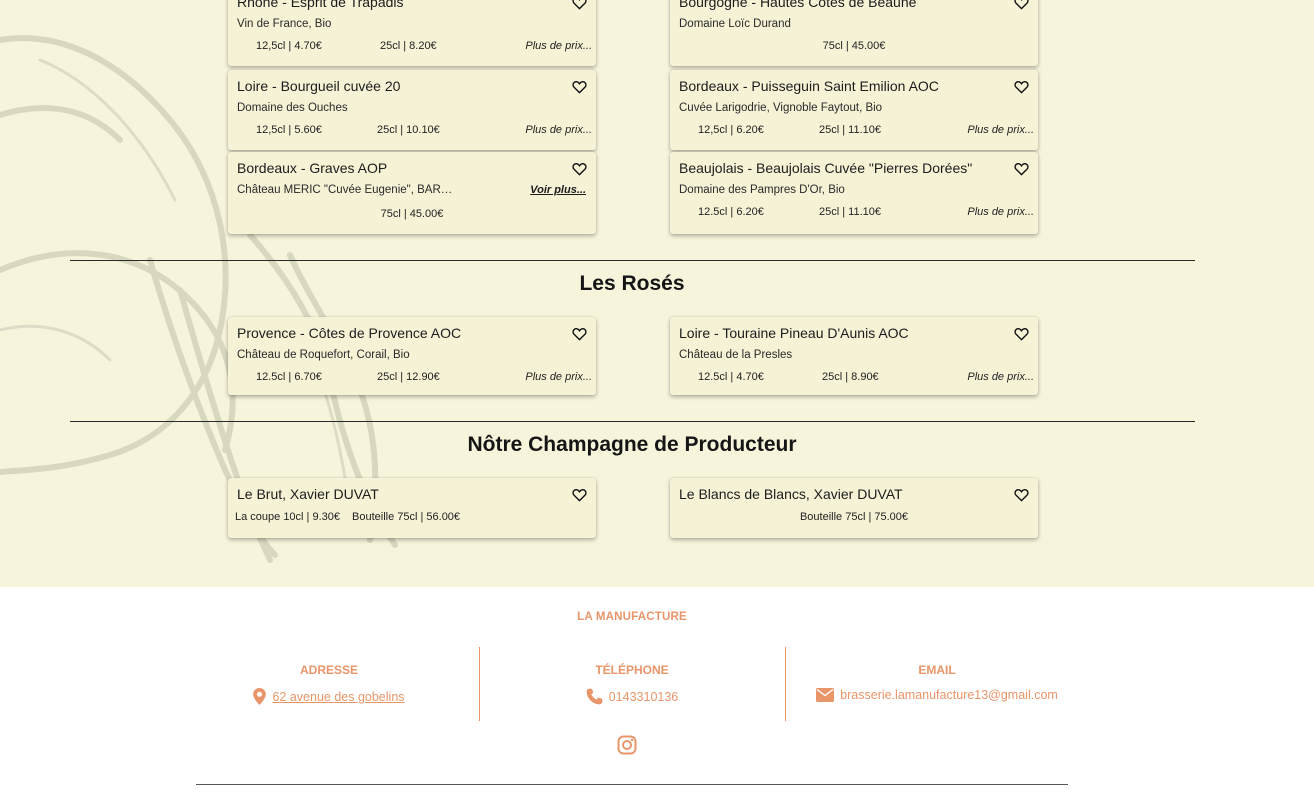  I want to click on wine-price: 12,5cl | 6.20€, so click(731, 130).